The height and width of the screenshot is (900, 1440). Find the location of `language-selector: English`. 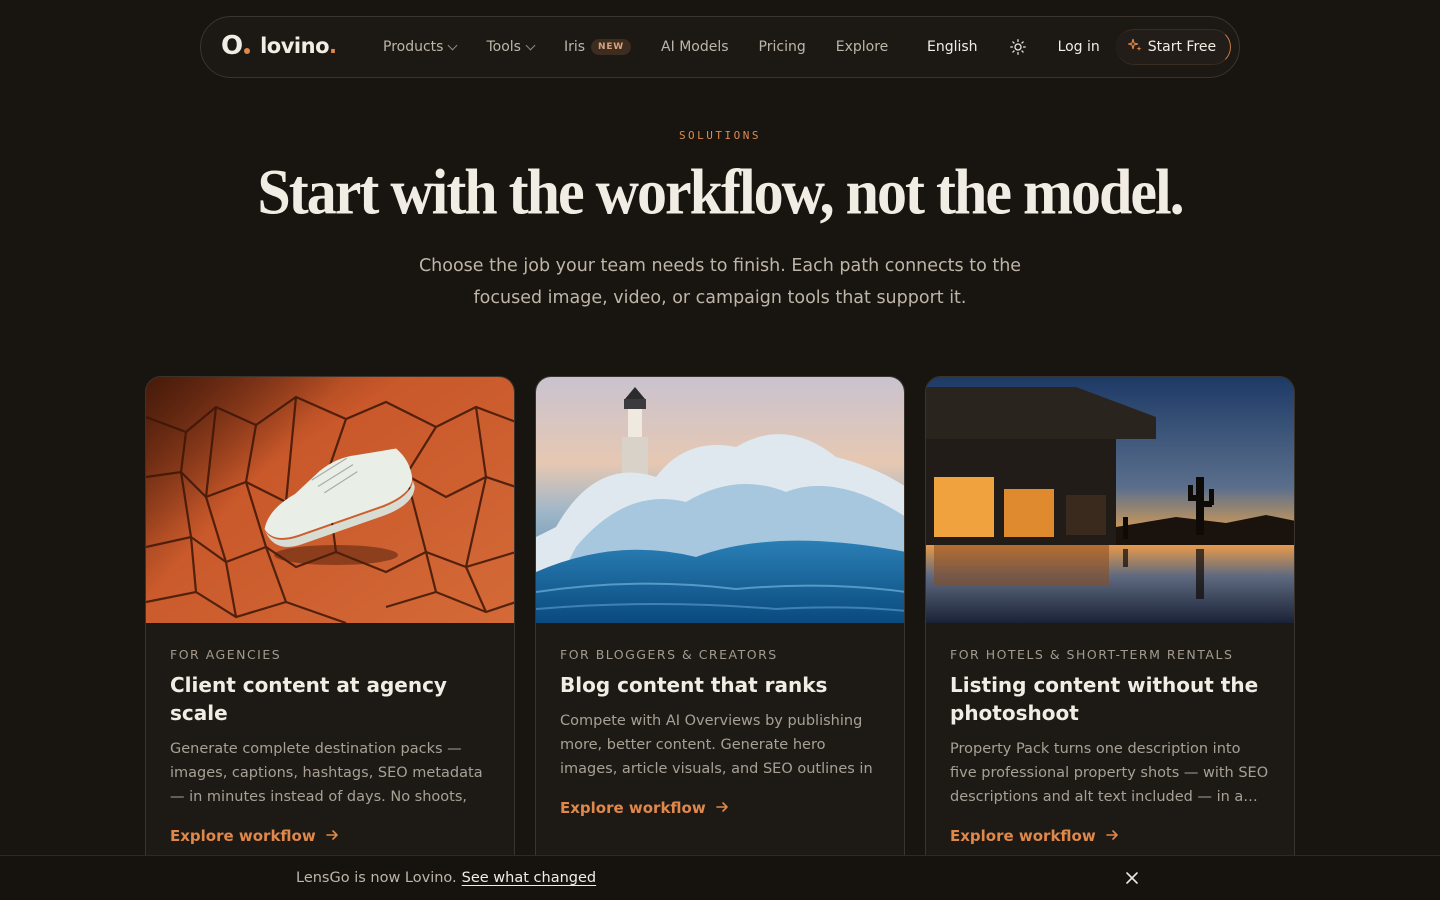

language-selector: English is located at coordinates (952, 47).